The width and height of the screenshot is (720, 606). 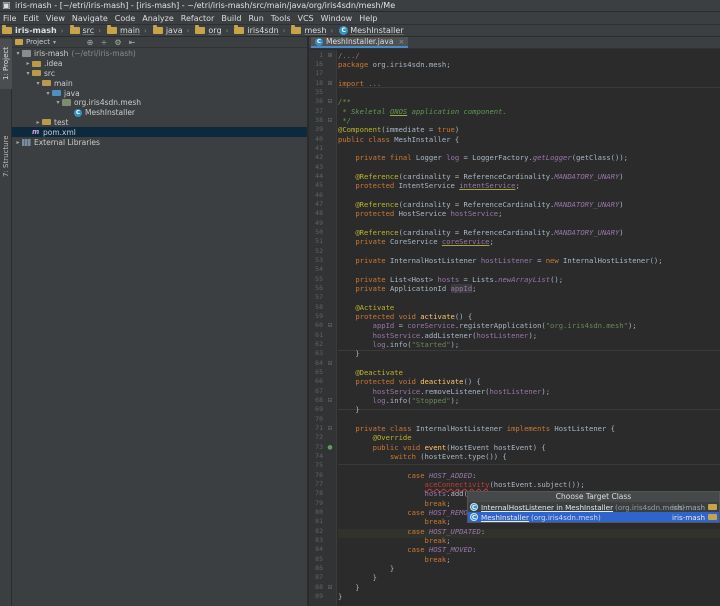 I want to click on module-icon, so click(x=26, y=54).